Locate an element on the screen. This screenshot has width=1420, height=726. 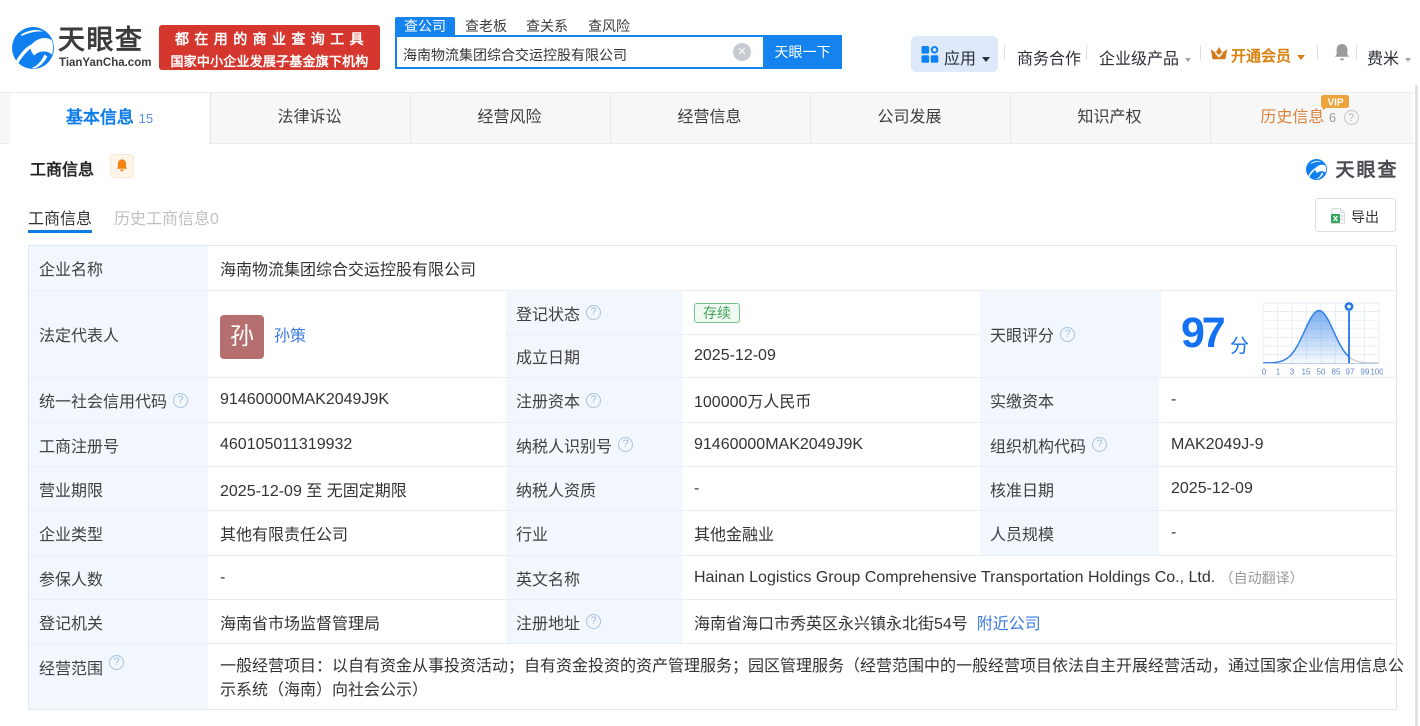
svg-text: 85 is located at coordinates (1336, 372).